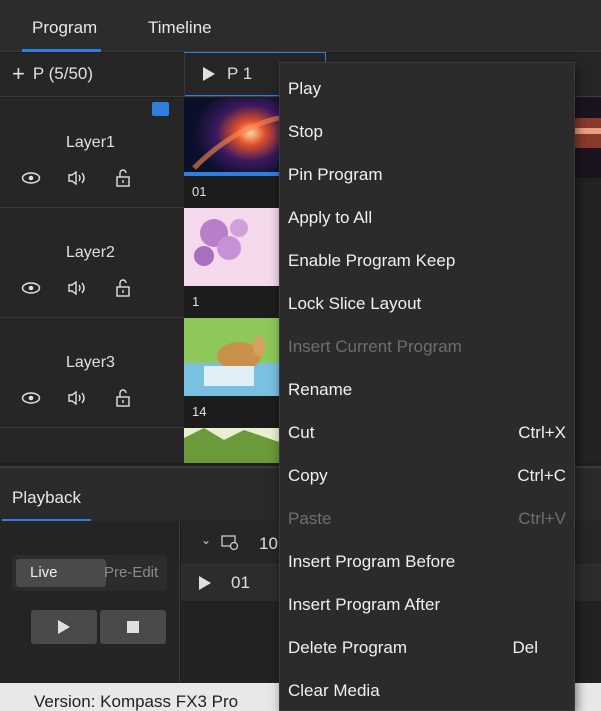  What do you see at coordinates (240, 582) in the screenshot?
I see `playlist-item-name: 01` at bounding box center [240, 582].